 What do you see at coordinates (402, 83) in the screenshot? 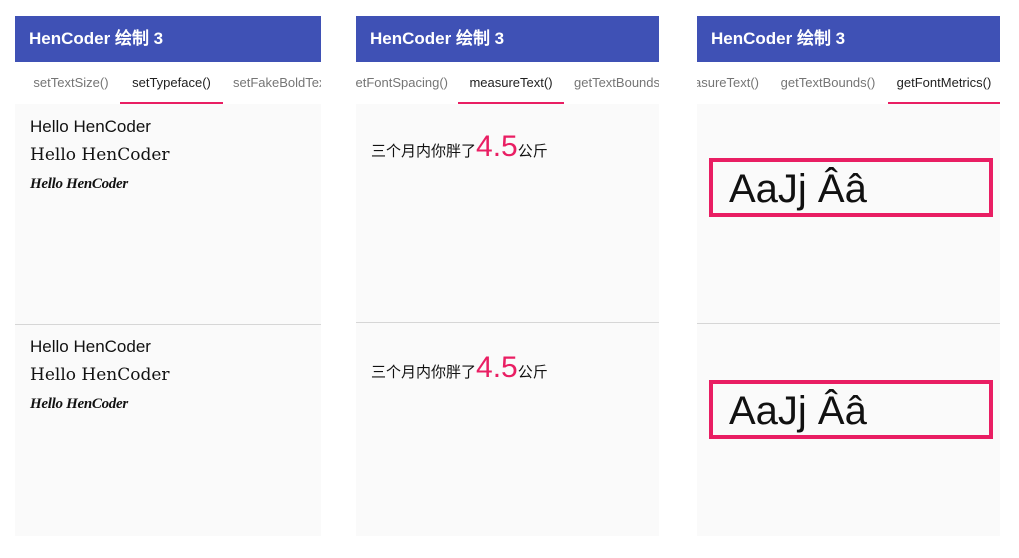
I see `tab-set-font-spacing: setFontSpacing()` at bounding box center [402, 83].